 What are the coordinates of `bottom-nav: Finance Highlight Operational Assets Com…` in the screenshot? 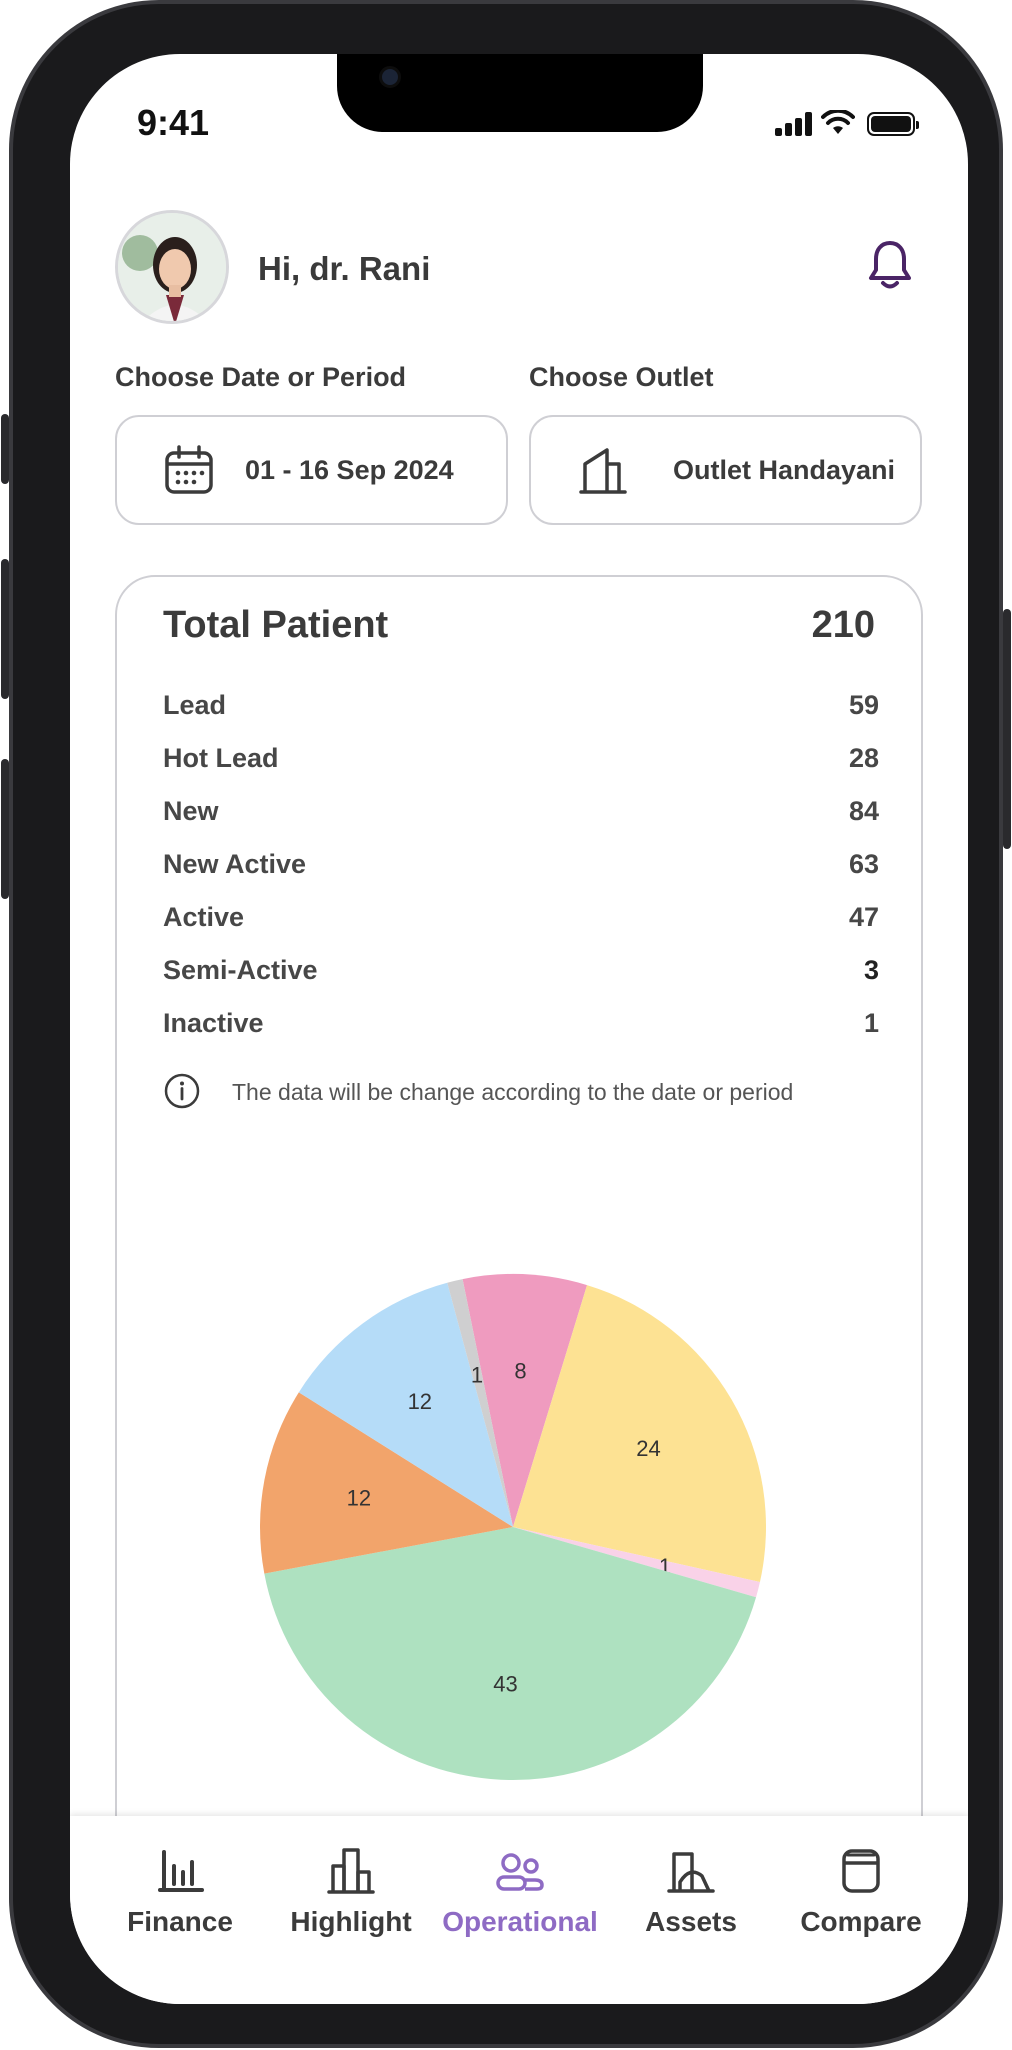 It's located at (519, 1910).